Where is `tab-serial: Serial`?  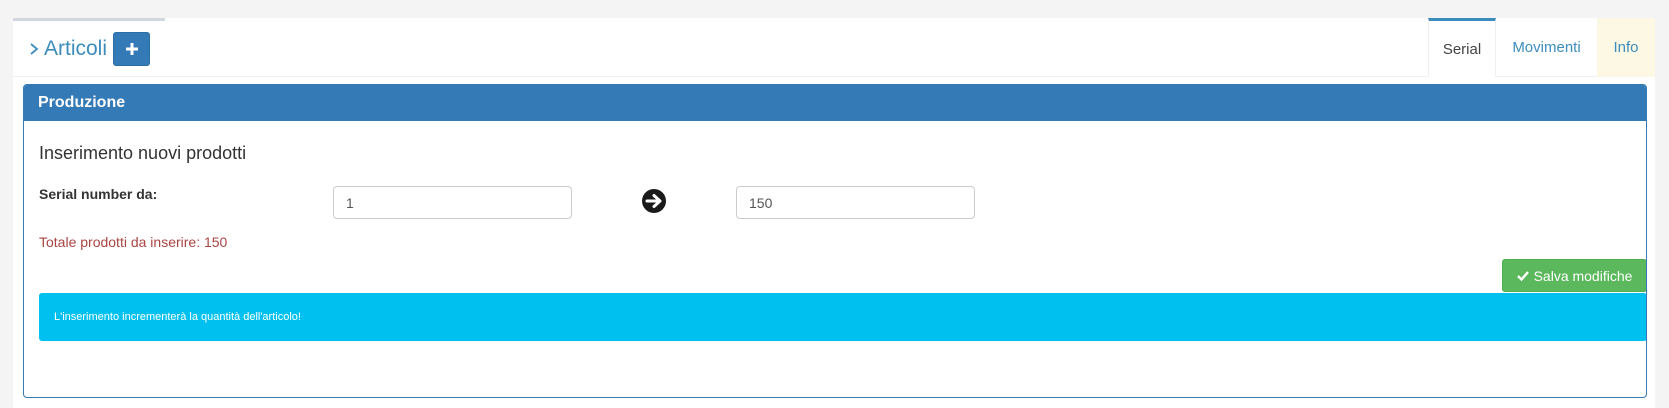 tab-serial: Serial is located at coordinates (1462, 47).